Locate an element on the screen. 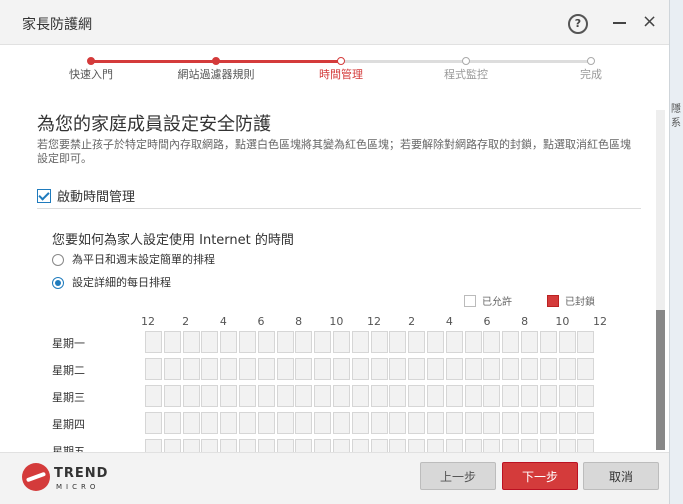  close-icon: × is located at coordinates (649, 22).